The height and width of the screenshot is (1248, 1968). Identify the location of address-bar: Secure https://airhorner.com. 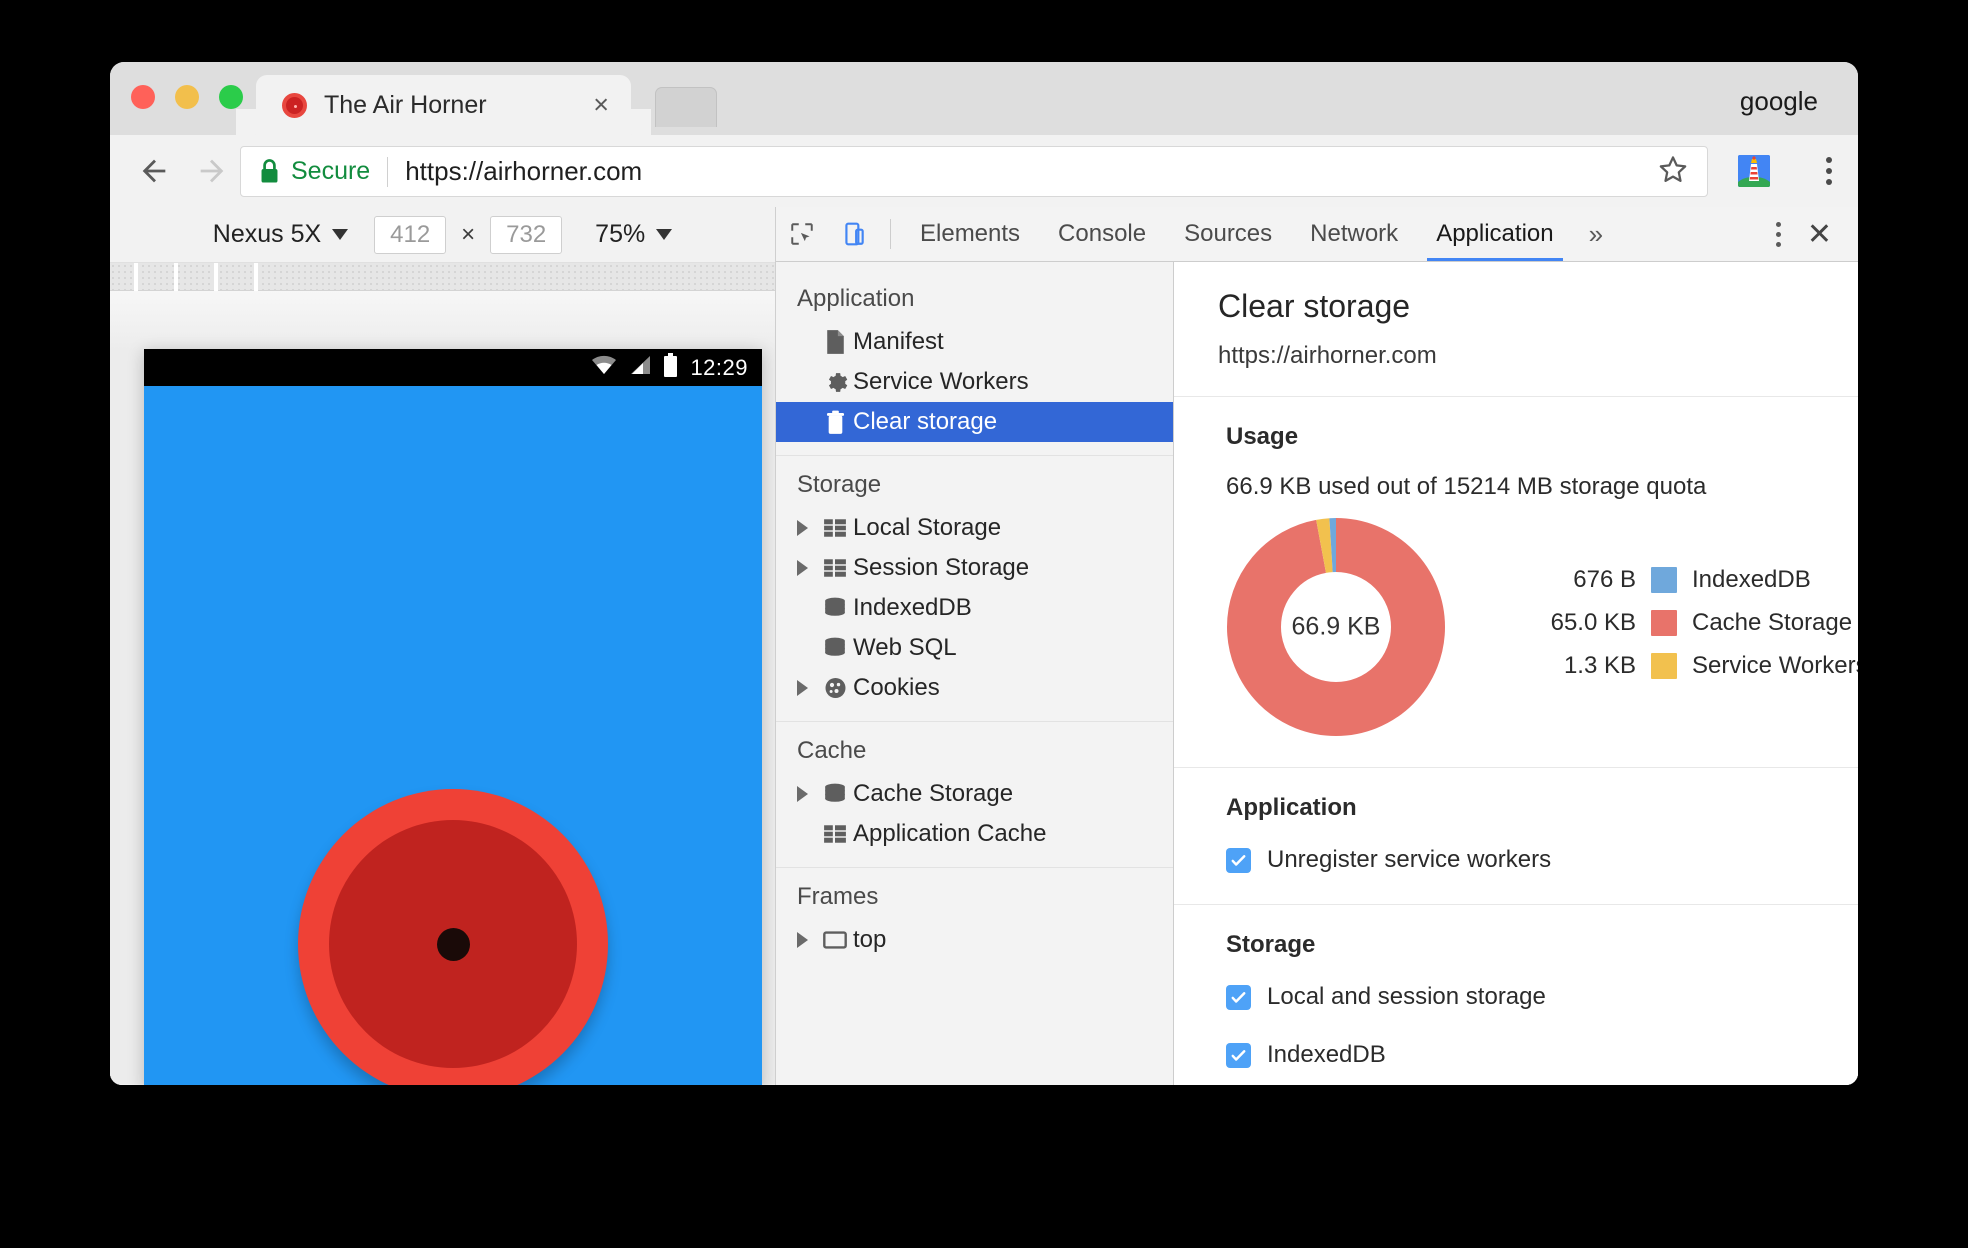
(974, 171).